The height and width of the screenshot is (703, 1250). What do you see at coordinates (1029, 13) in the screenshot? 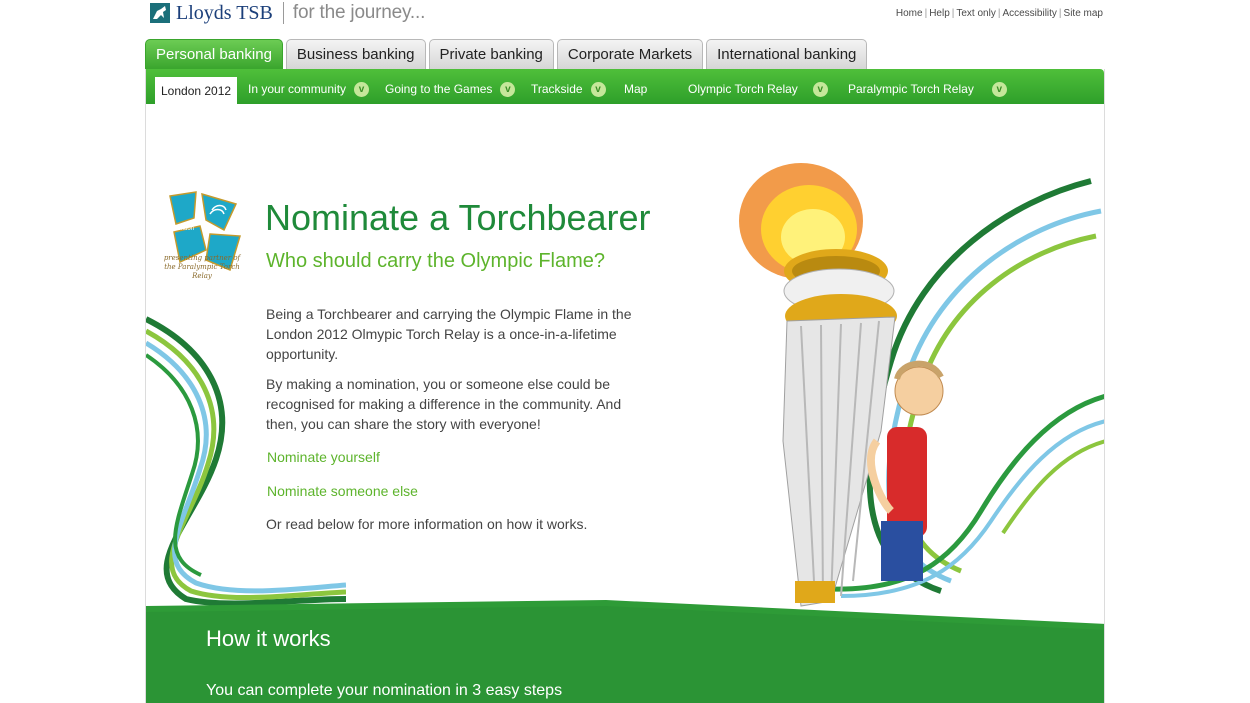
I see `utility-link-accessibility: Accessibility` at bounding box center [1029, 13].